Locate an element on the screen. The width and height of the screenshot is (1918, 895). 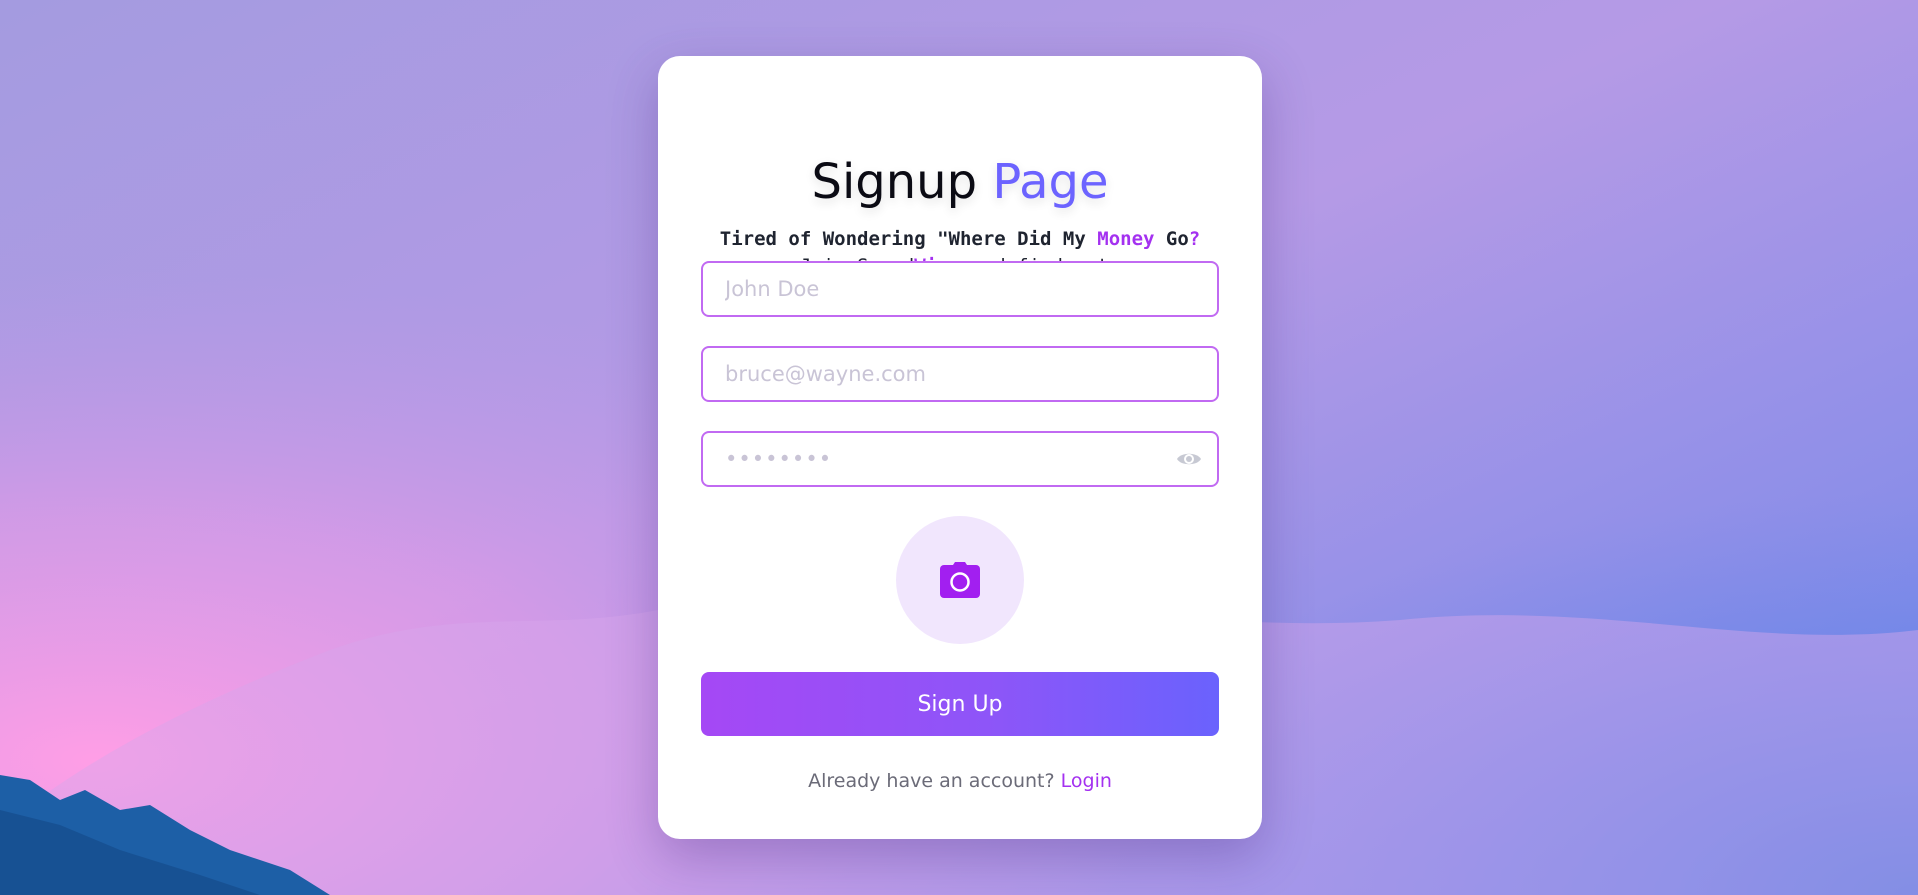
camera-icon is located at coordinates (960, 580).